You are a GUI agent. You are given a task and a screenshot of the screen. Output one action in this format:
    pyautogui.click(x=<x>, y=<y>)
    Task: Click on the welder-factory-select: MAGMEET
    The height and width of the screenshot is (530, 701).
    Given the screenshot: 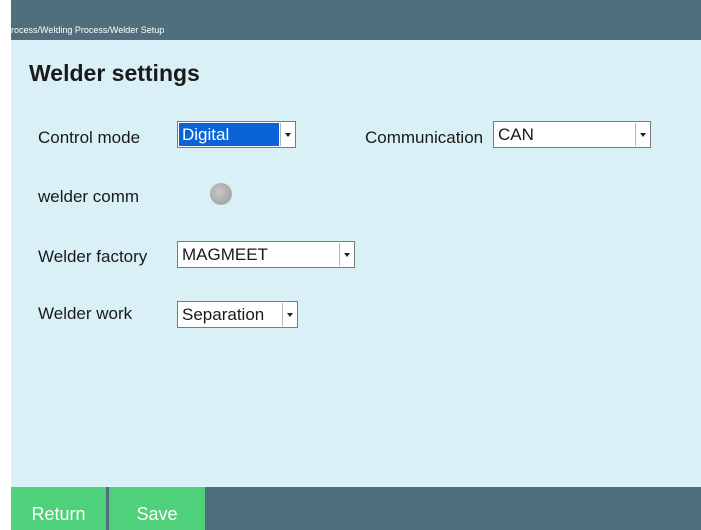 What is the action you would take?
    pyautogui.click(x=266, y=254)
    